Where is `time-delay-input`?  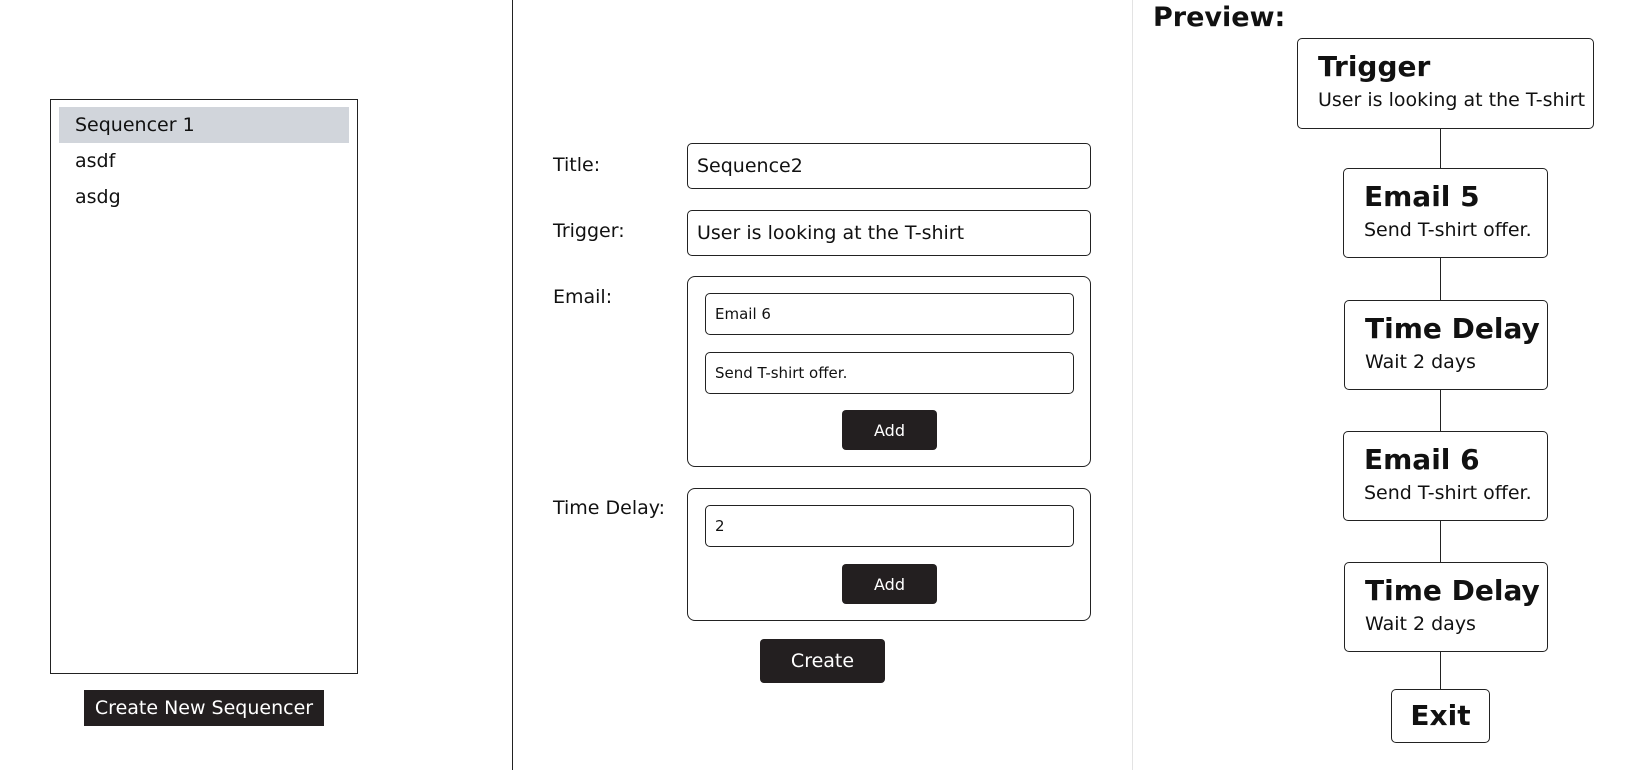
time-delay-input is located at coordinates (889, 526).